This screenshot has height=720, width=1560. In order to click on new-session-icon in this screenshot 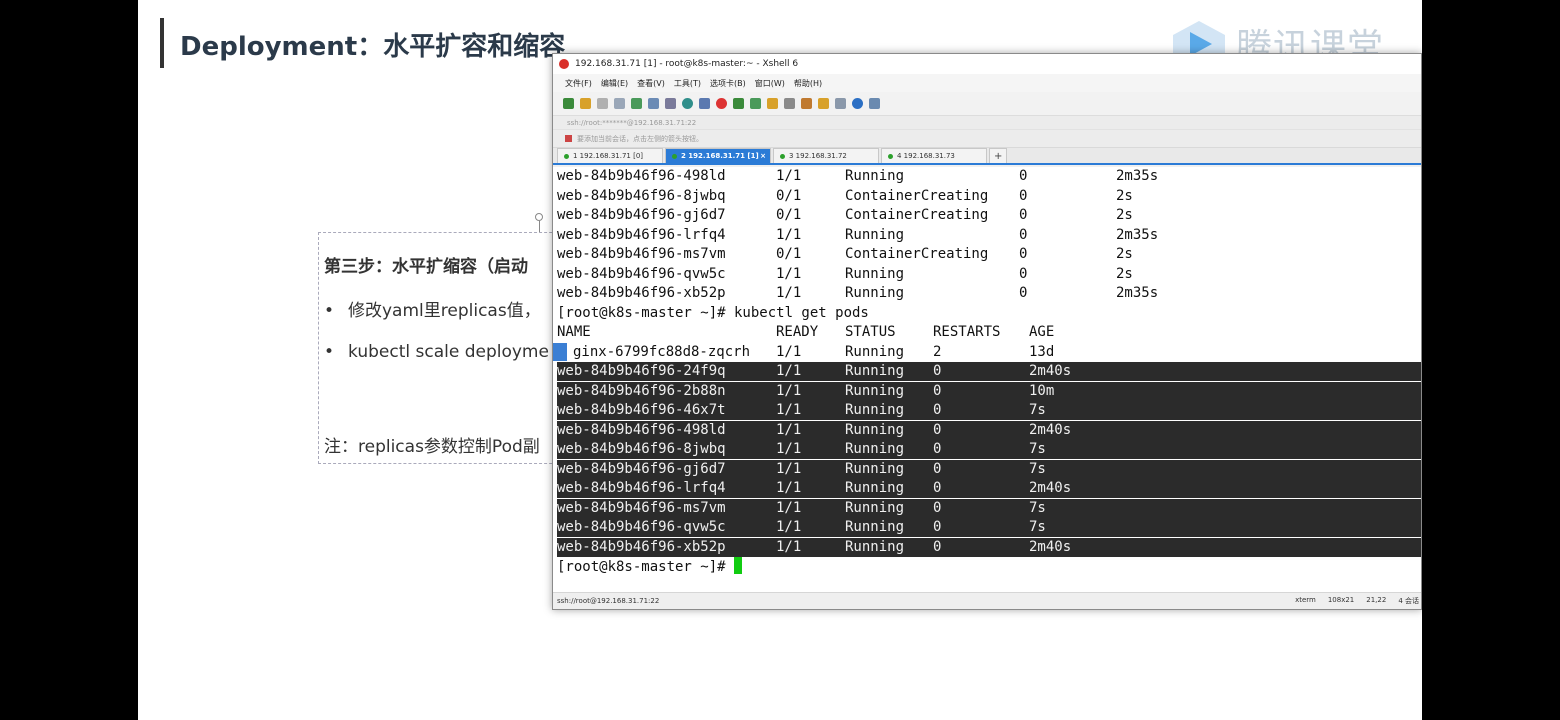, I will do `click(568, 103)`.